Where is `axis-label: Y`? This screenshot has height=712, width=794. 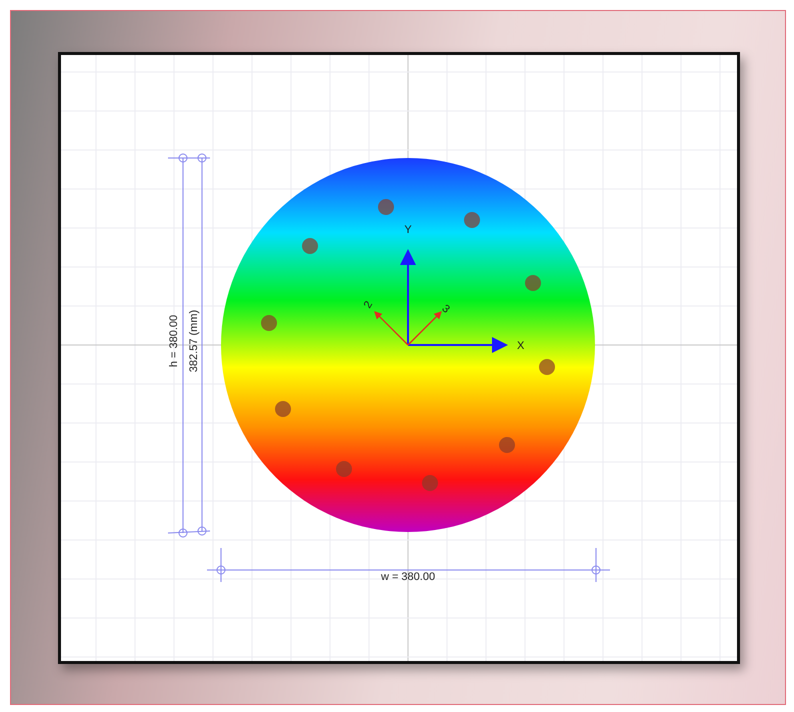
axis-label: Y is located at coordinates (408, 230).